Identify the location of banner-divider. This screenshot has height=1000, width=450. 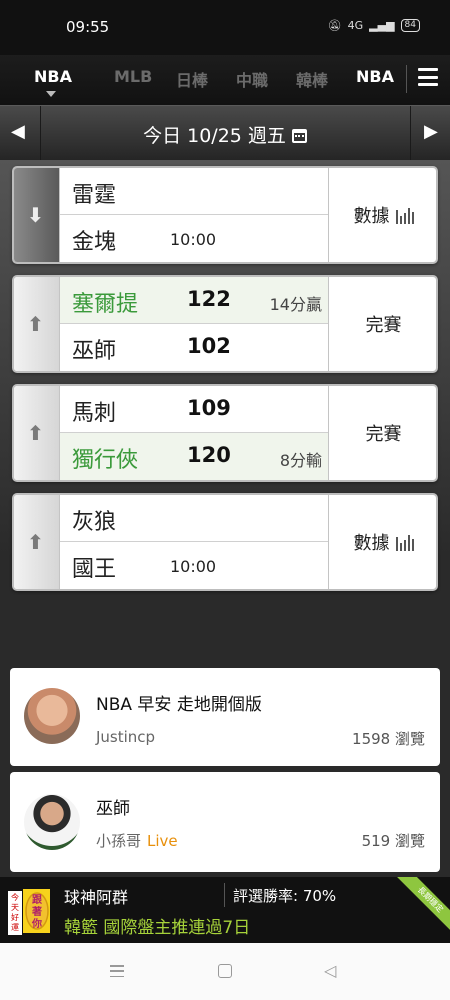
(224, 895).